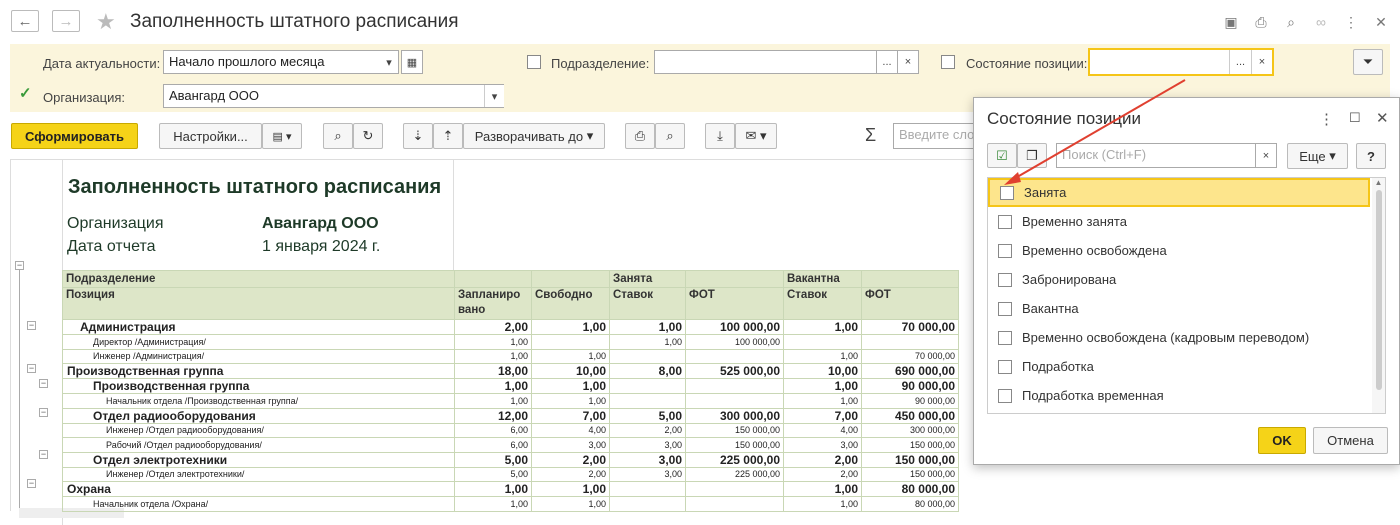 The width and height of the screenshot is (1400, 525). I want to click on back-button: ←, so click(25, 21).